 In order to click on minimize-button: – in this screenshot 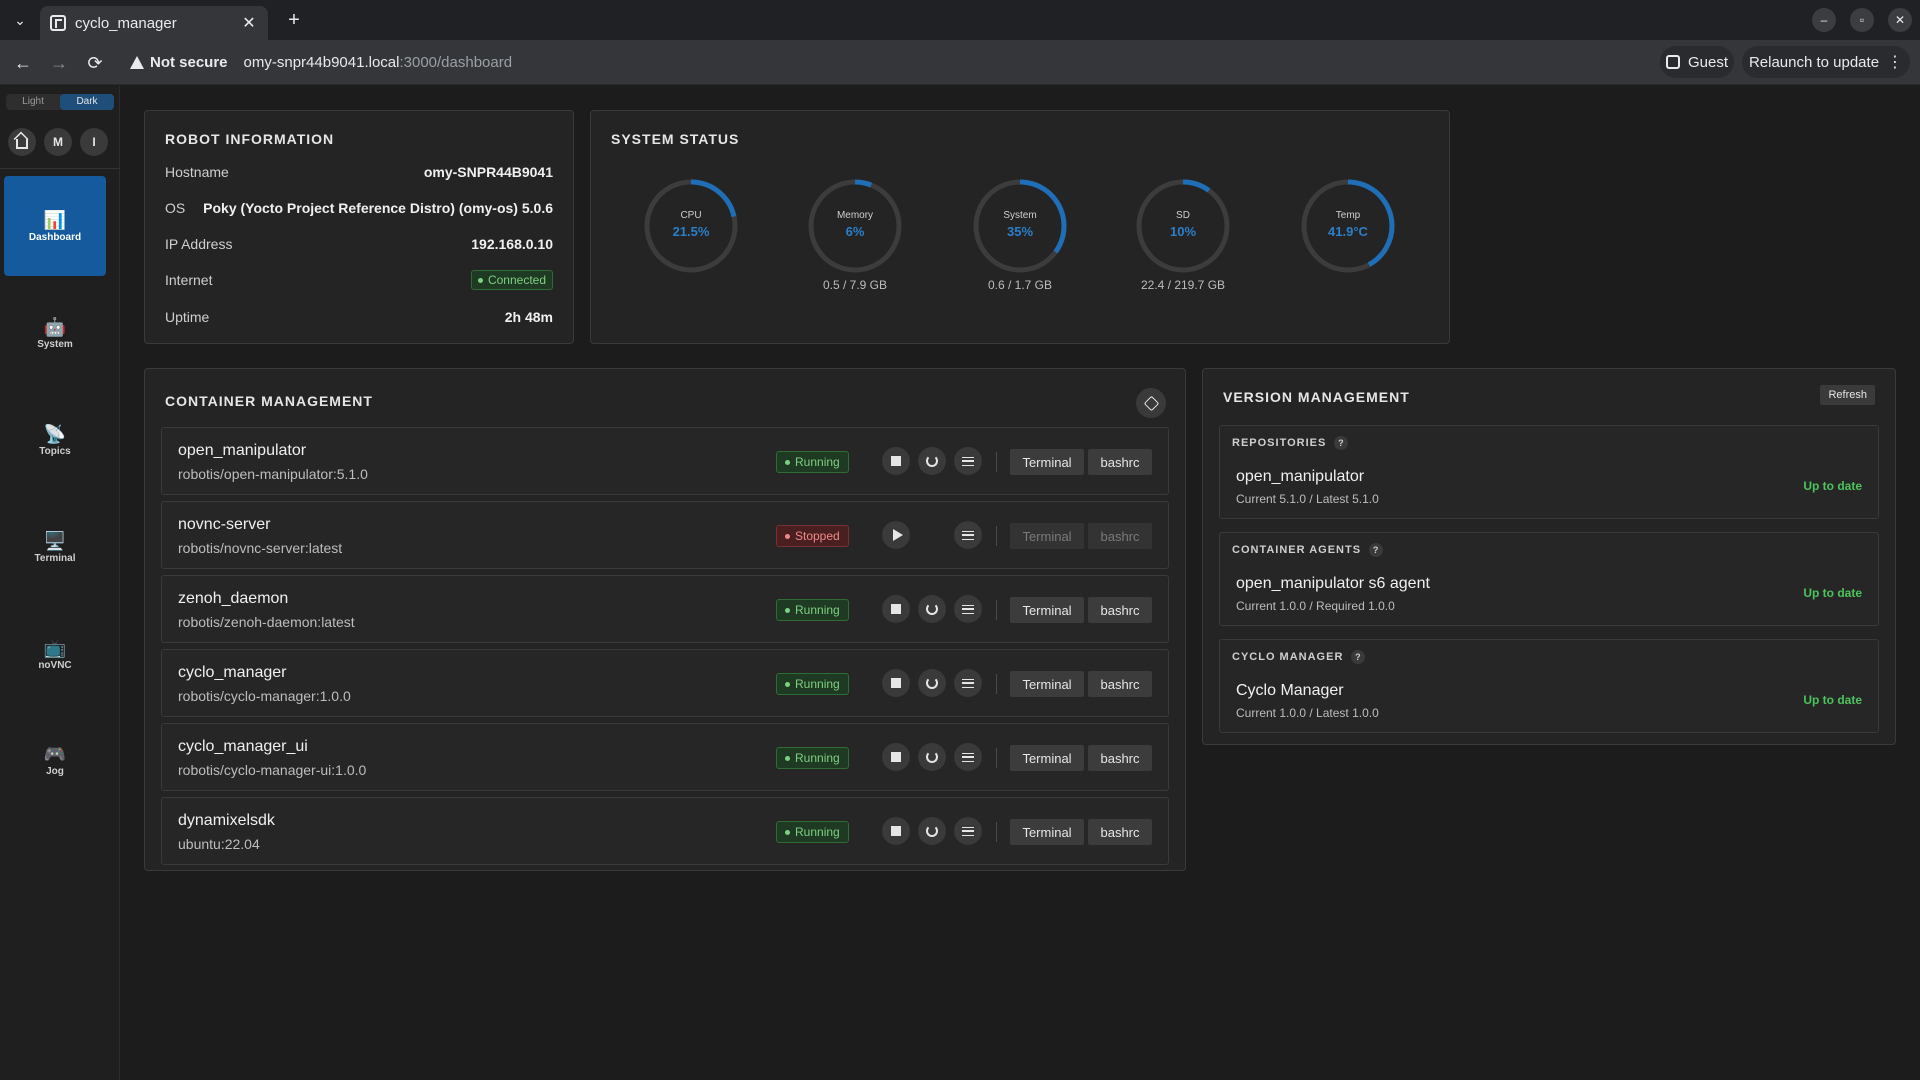, I will do `click(1824, 20)`.